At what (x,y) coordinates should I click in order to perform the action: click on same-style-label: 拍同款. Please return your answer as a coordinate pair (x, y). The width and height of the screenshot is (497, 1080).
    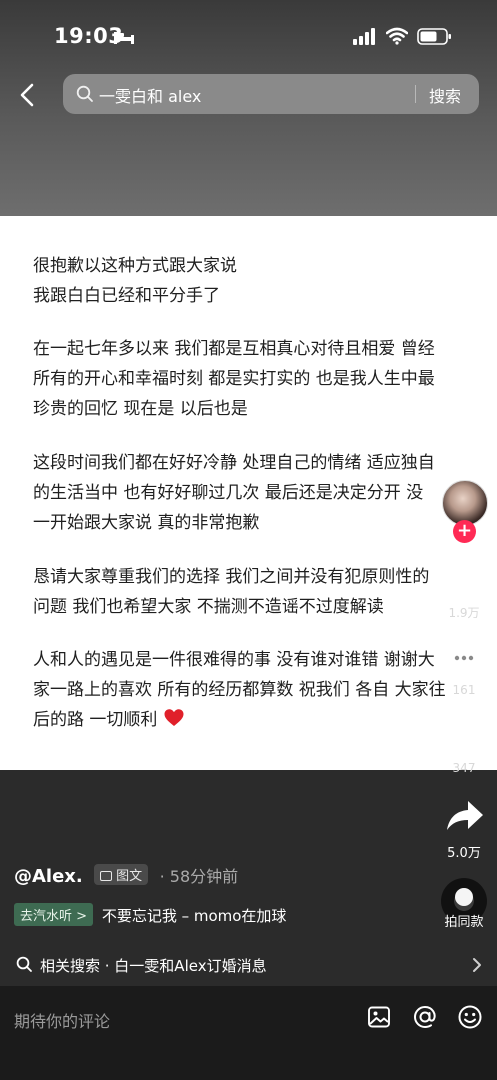
    Looking at the image, I should click on (464, 920).